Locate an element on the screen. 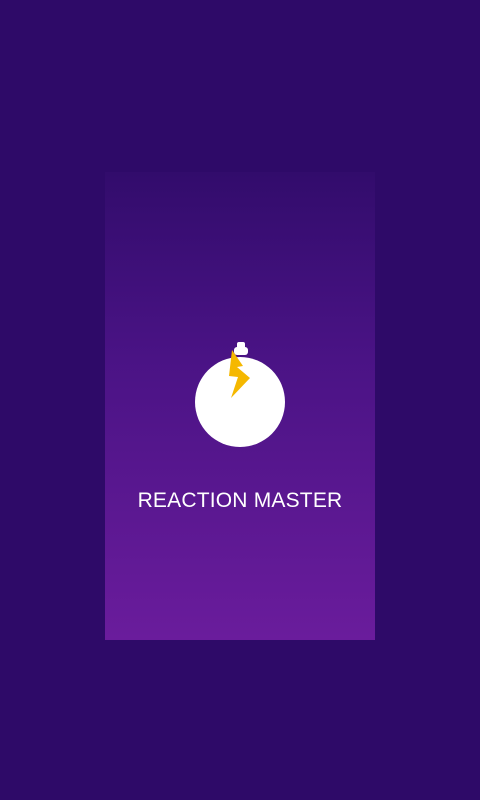  stopwatch-lightning-icon is located at coordinates (240, 394).